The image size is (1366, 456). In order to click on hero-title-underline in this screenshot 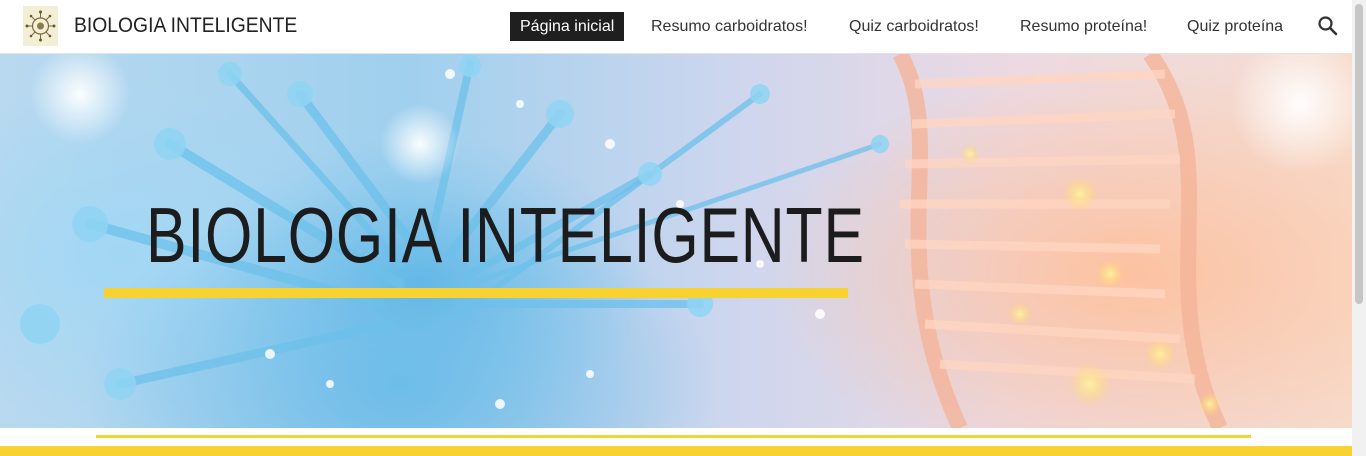, I will do `click(476, 293)`.